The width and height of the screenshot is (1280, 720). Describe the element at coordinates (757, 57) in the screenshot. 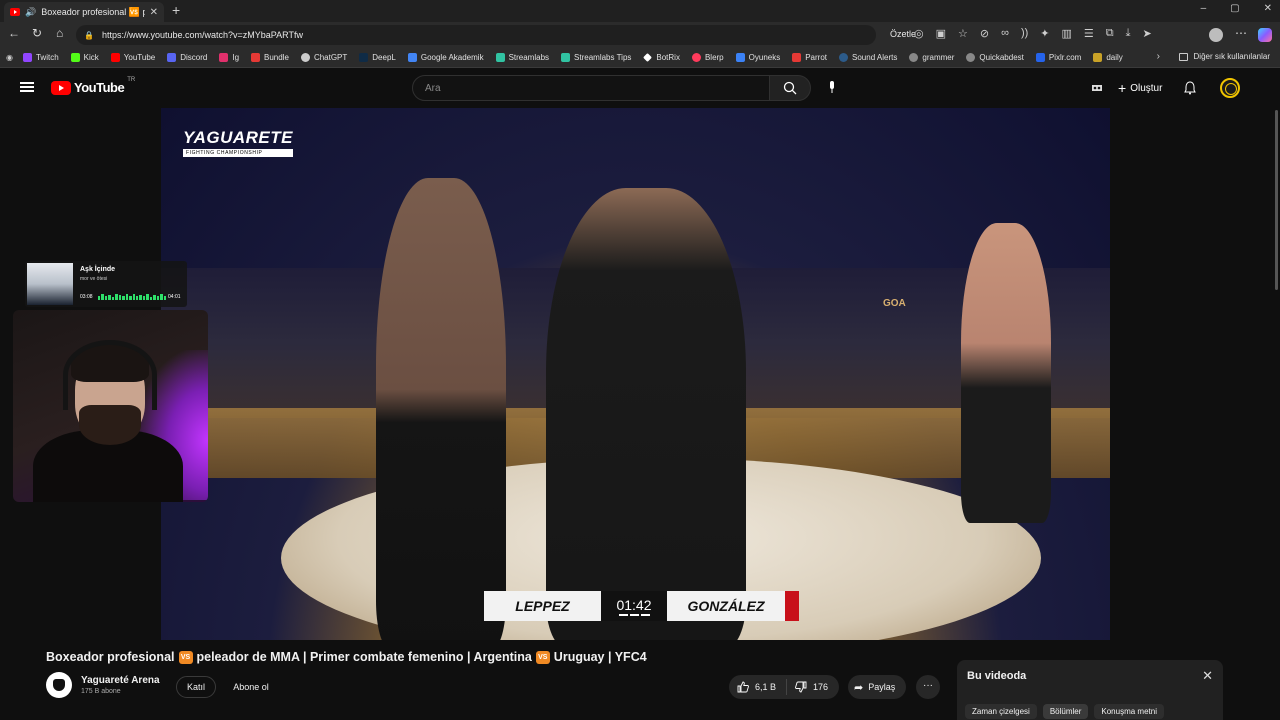

I see `bookmark-oyuneks: Oyuneks` at that location.